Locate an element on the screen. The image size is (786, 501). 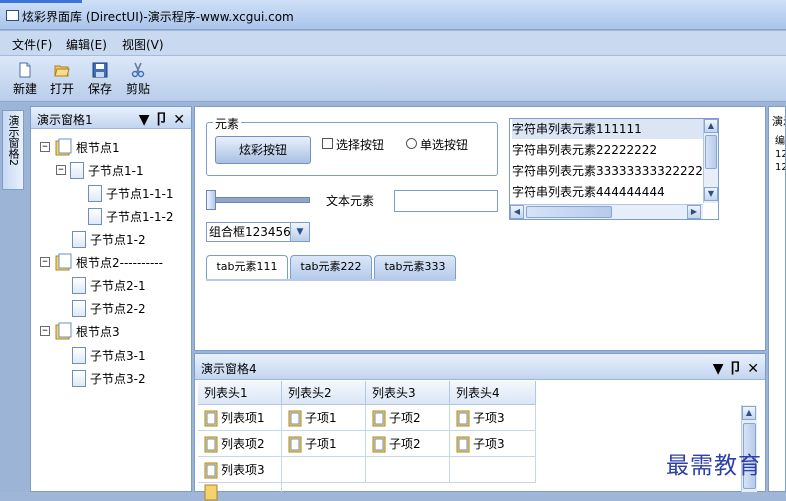
radio-button-label: 单选按钮 is located at coordinates (444, 144).